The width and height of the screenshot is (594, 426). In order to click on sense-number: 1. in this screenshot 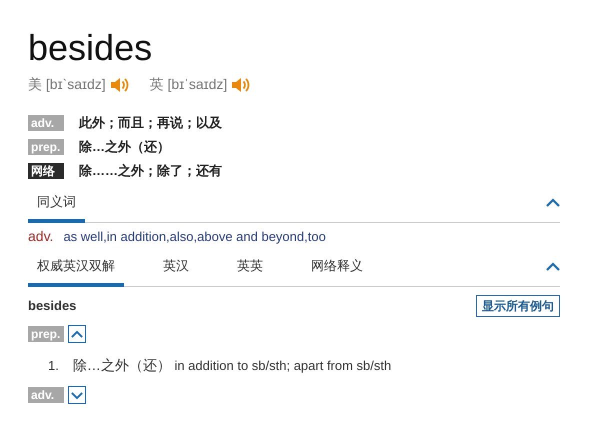, I will do `click(53, 366)`.